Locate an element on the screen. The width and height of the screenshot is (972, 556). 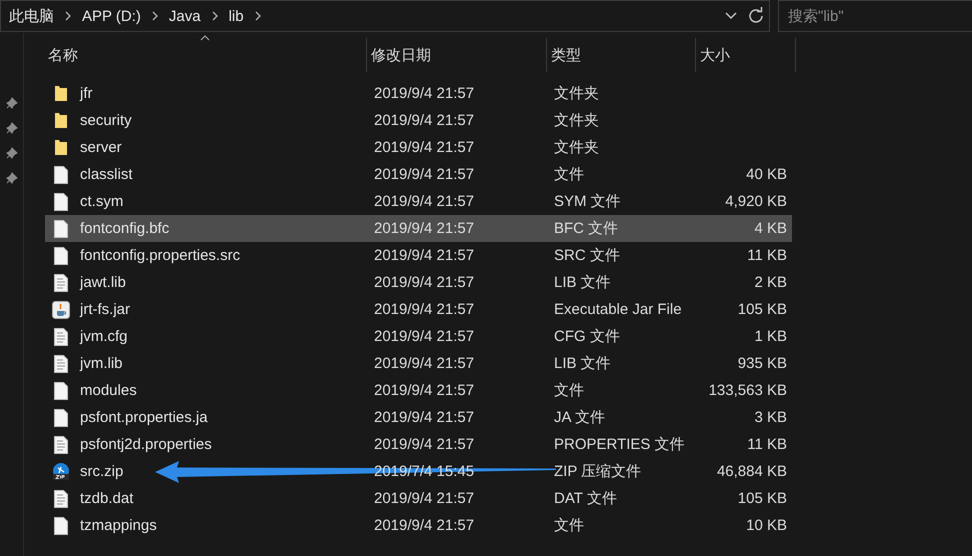
file-type: JA 文件 is located at coordinates (579, 417).